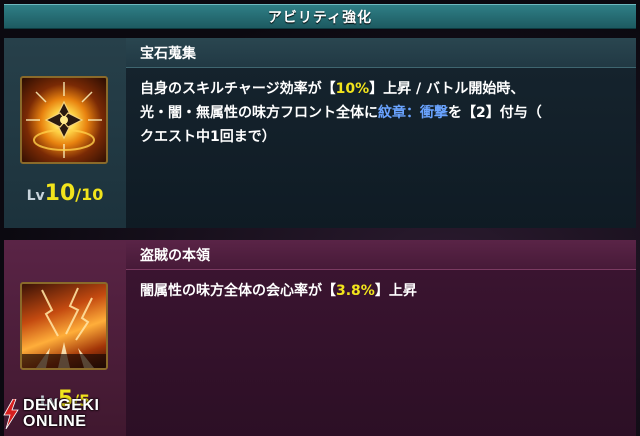 Image resolution: width=640 pixels, height=436 pixels. I want to click on desc-text: 自身のスキルチャージ効率が【, so click(238, 89).